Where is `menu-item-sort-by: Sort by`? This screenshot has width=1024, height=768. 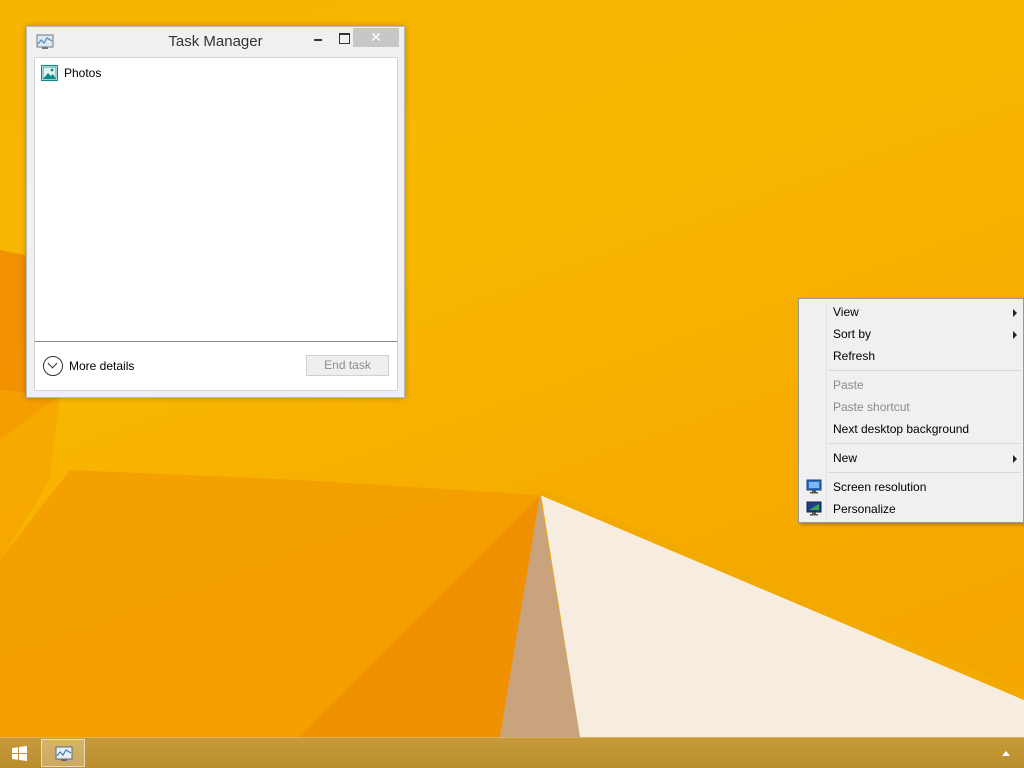 menu-item-sort-by: Sort by is located at coordinates (911, 334).